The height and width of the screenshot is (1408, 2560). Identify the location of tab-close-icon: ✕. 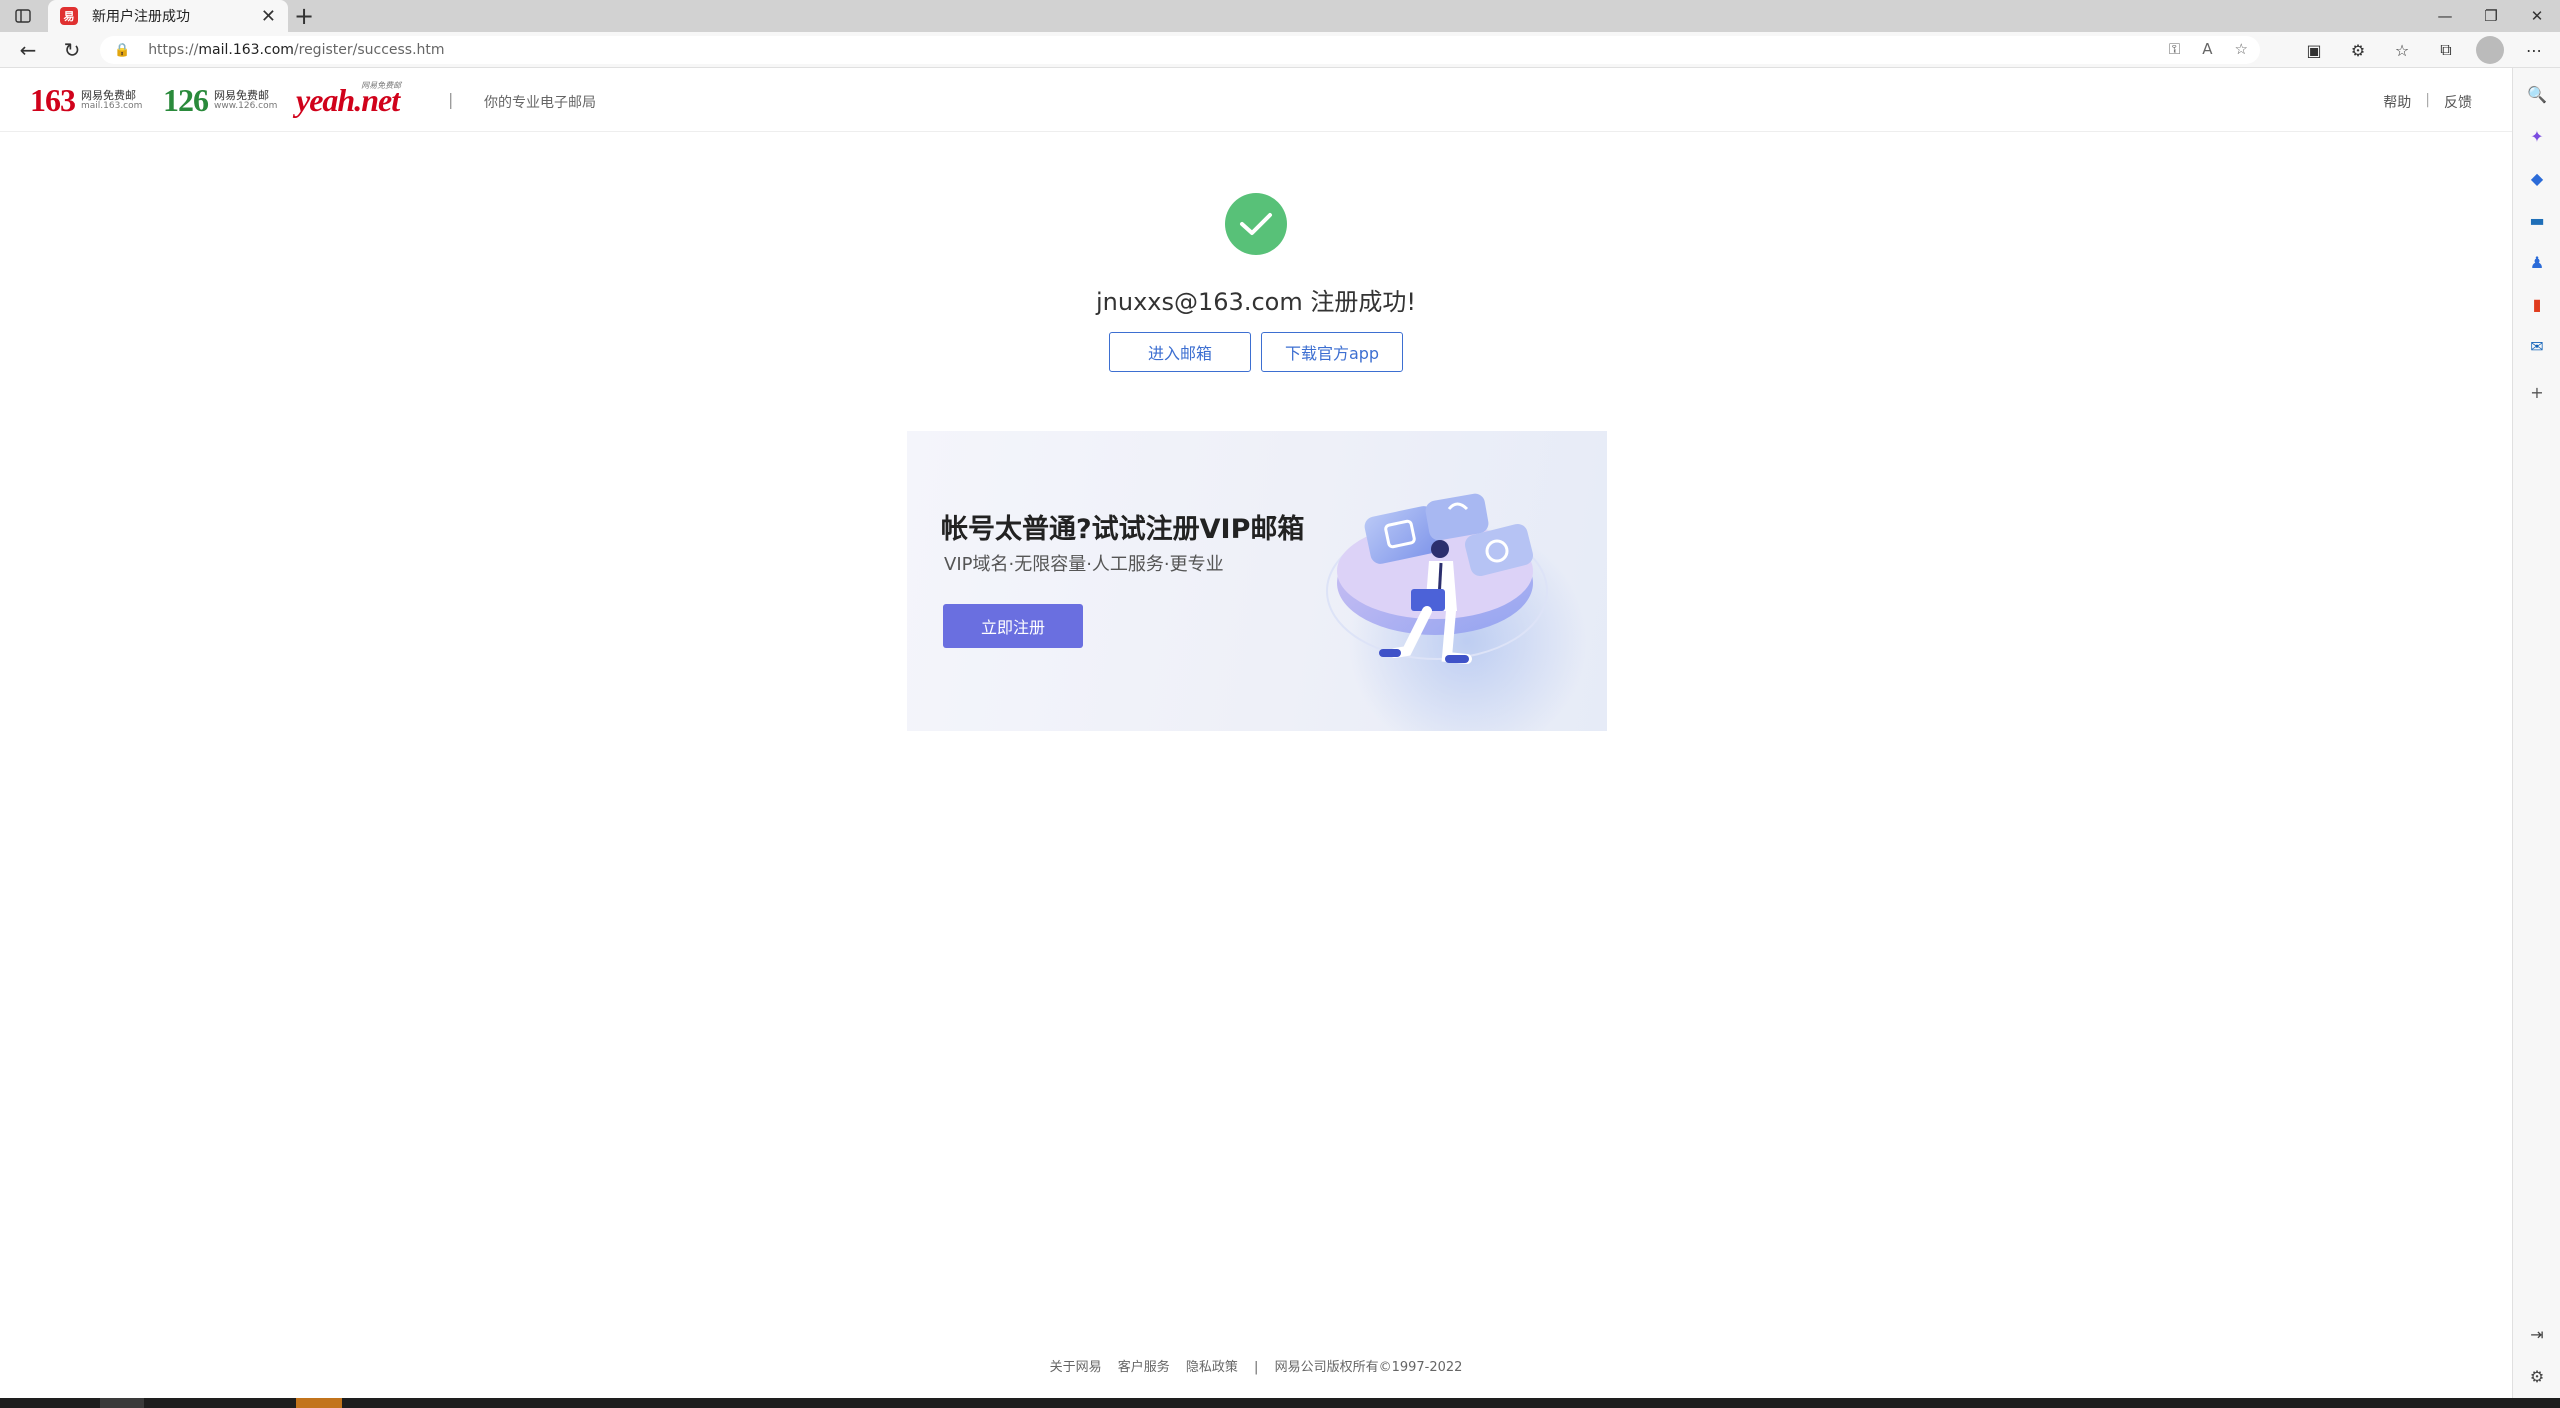
(268, 16).